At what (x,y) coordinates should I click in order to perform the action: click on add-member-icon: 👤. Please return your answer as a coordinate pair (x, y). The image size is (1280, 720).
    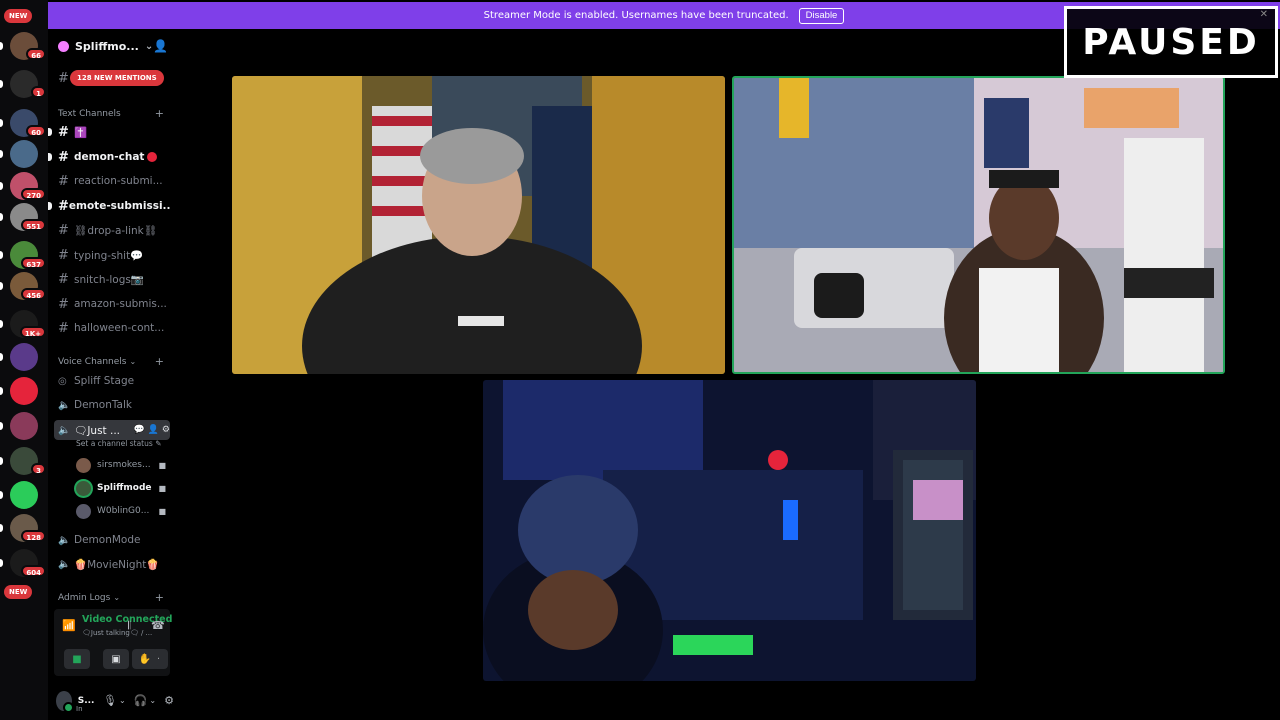
    Looking at the image, I should click on (153, 430).